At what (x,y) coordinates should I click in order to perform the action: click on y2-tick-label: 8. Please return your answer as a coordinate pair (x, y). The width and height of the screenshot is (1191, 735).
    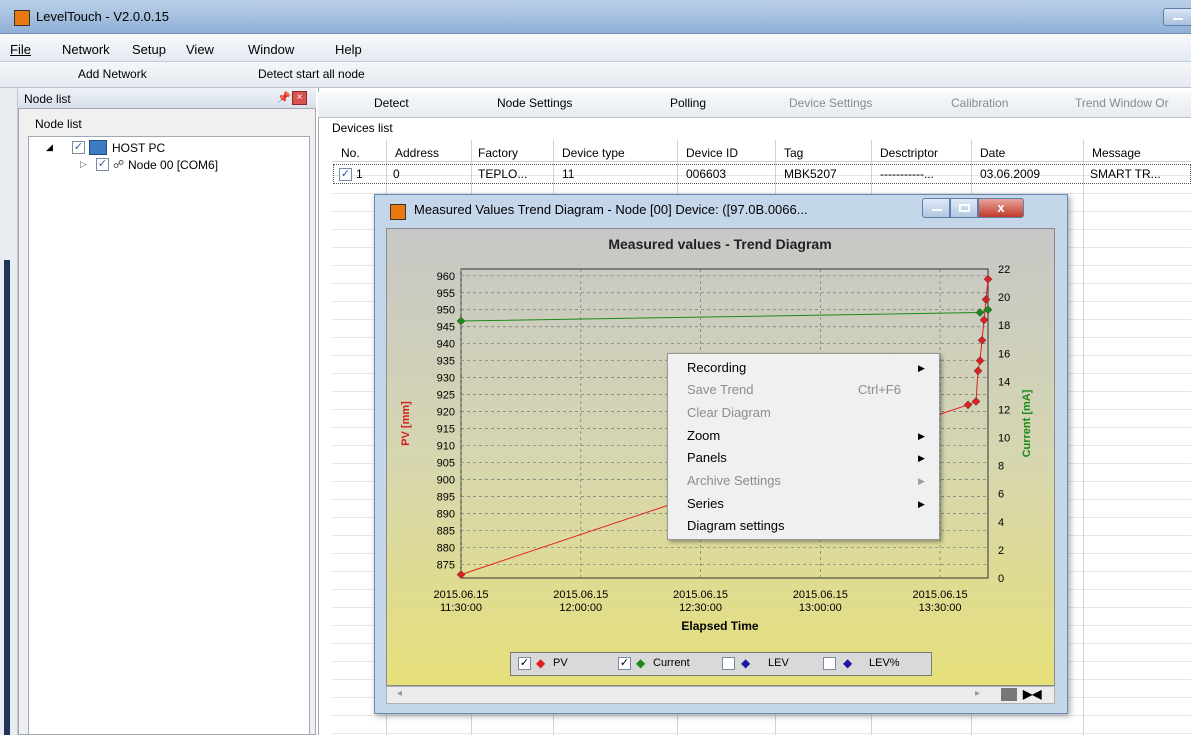
    Looking at the image, I should click on (1001, 467).